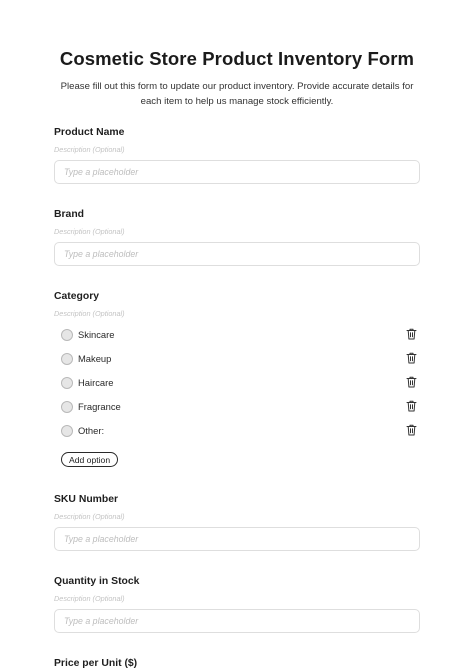 The width and height of the screenshot is (474, 671). What do you see at coordinates (96, 382) in the screenshot?
I see `option-label: Haircare` at bounding box center [96, 382].